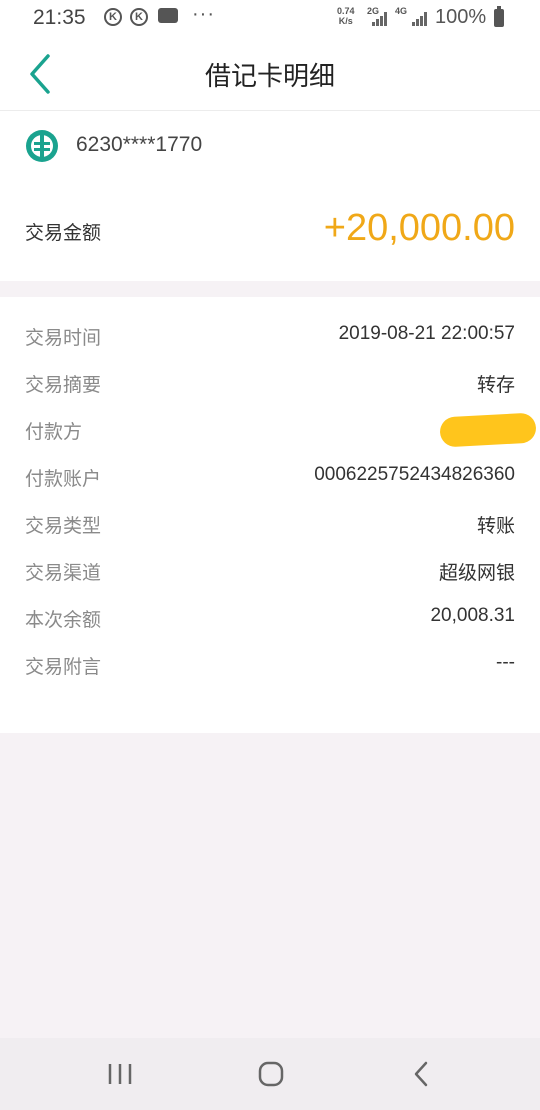 This screenshot has width=540, height=1110. I want to click on home-button, so click(271, 1074).